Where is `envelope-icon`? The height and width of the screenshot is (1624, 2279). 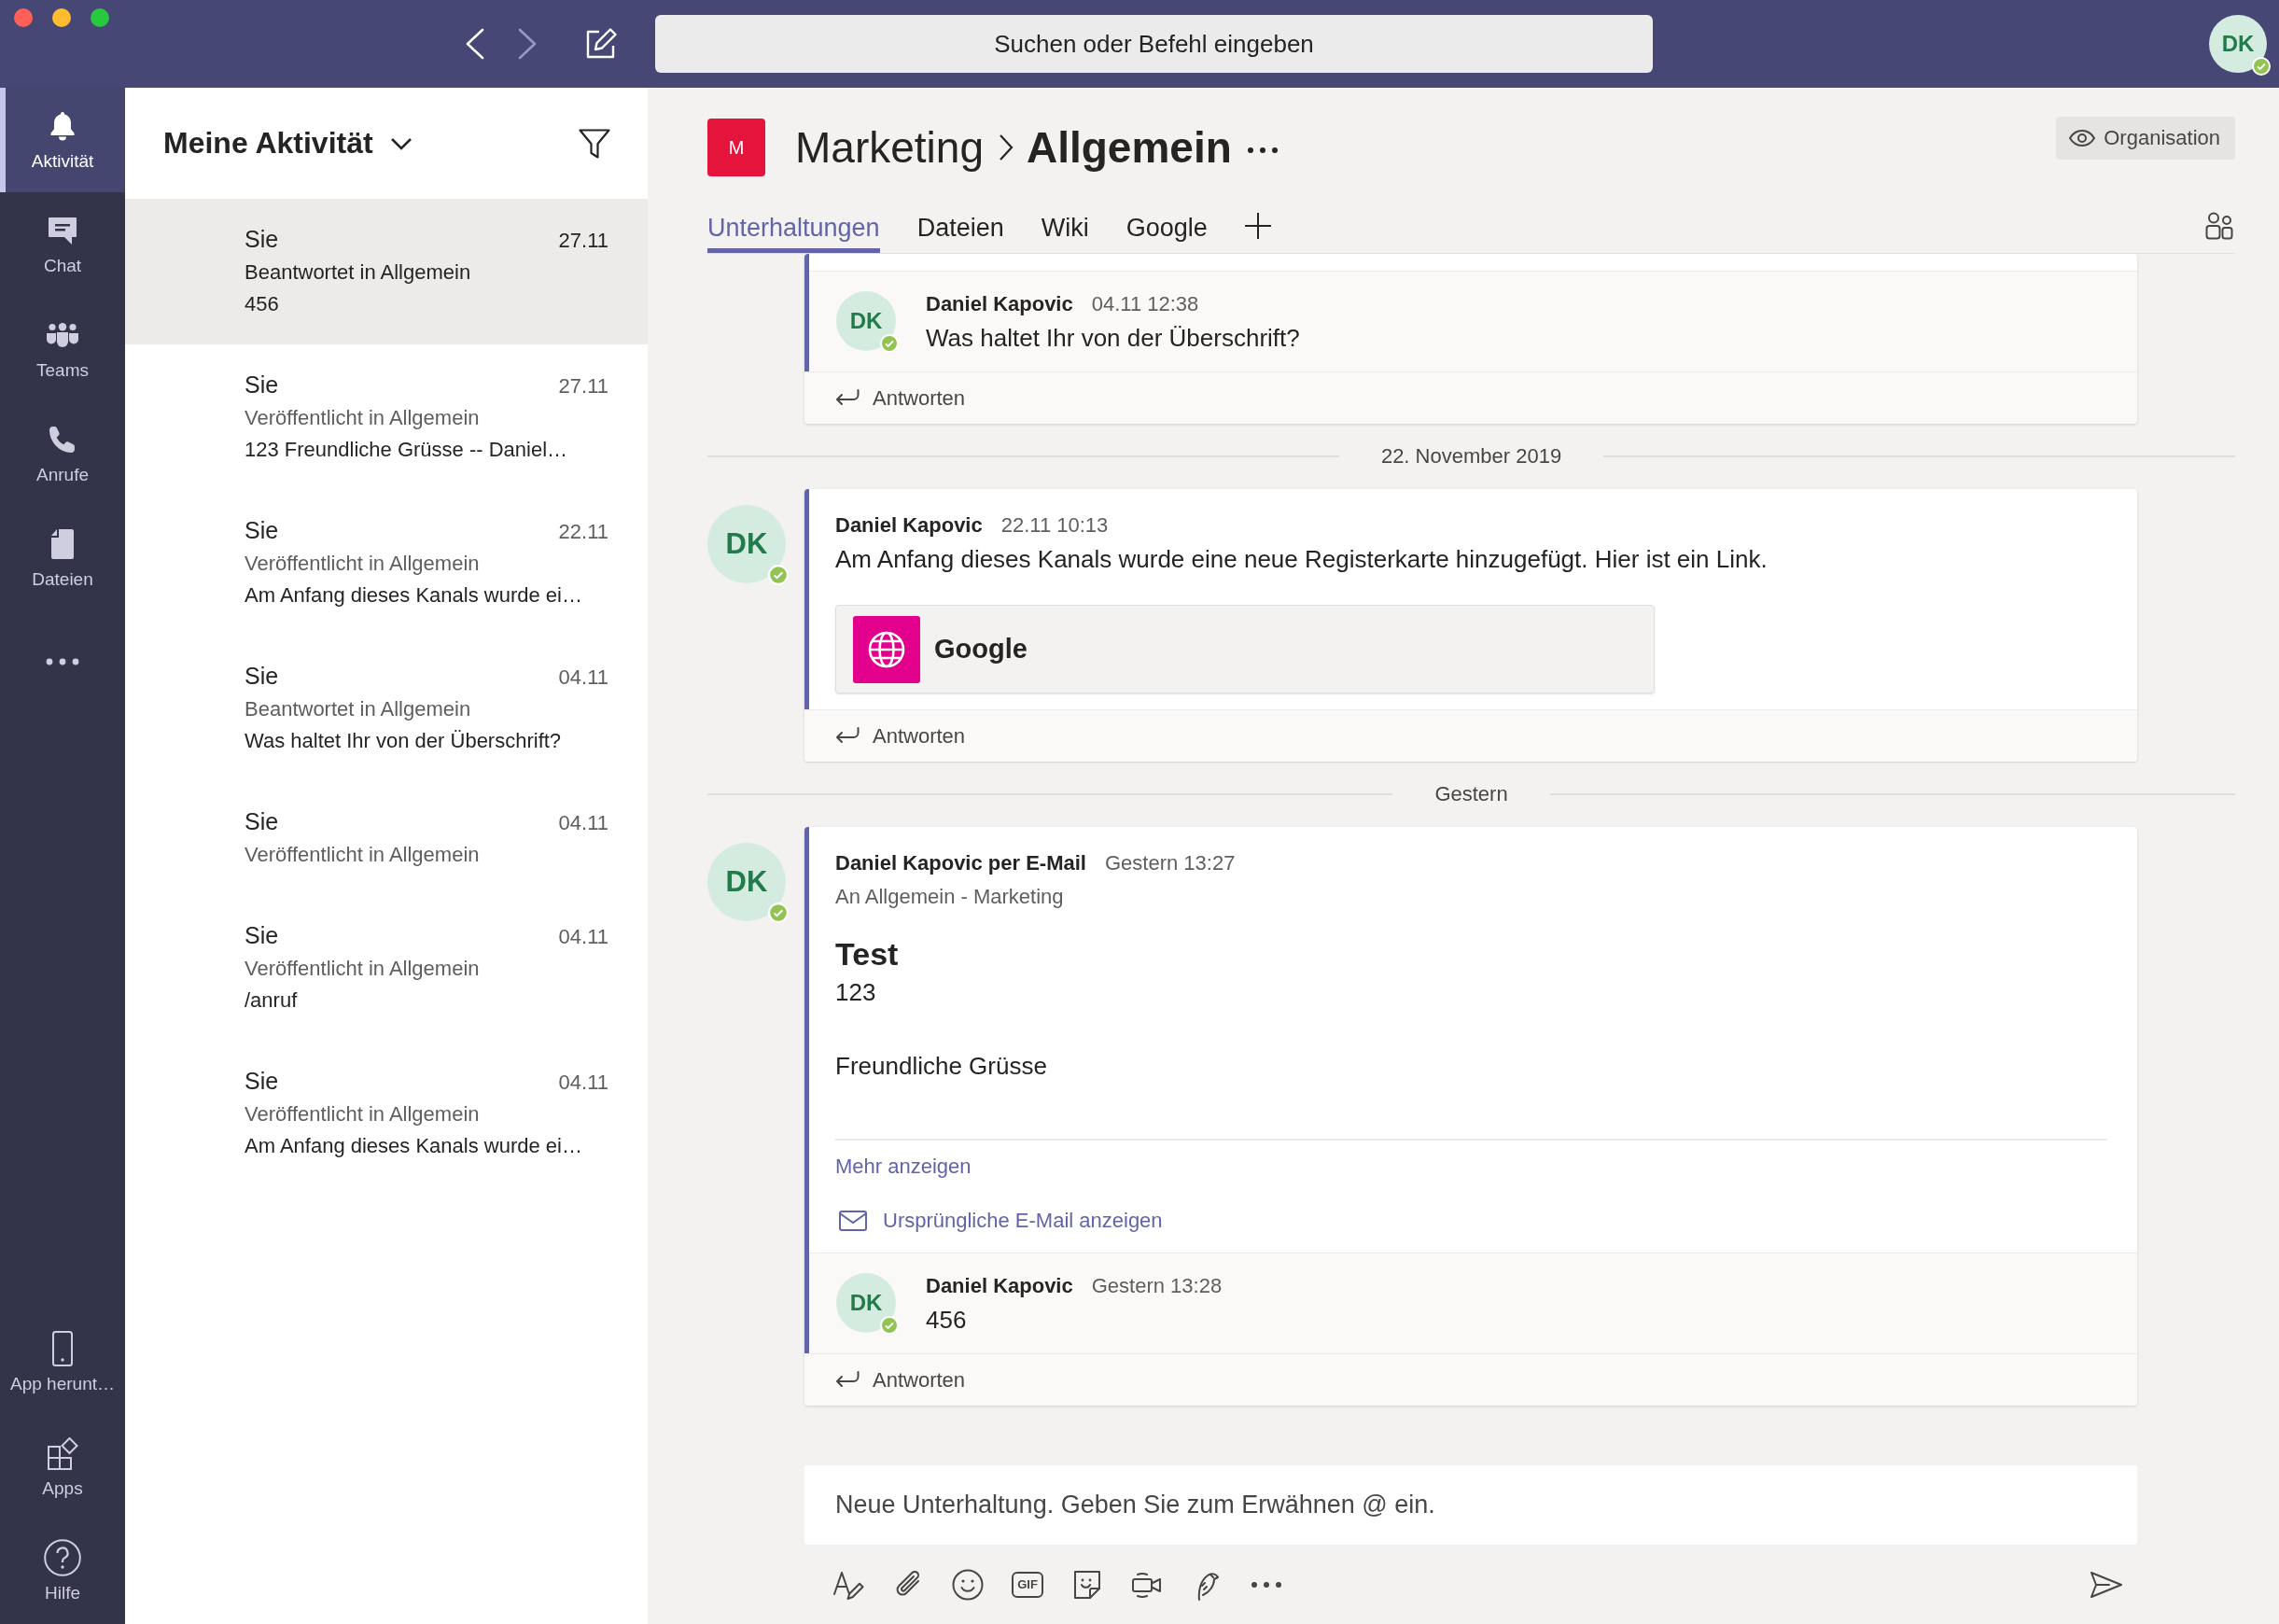 envelope-icon is located at coordinates (853, 1221).